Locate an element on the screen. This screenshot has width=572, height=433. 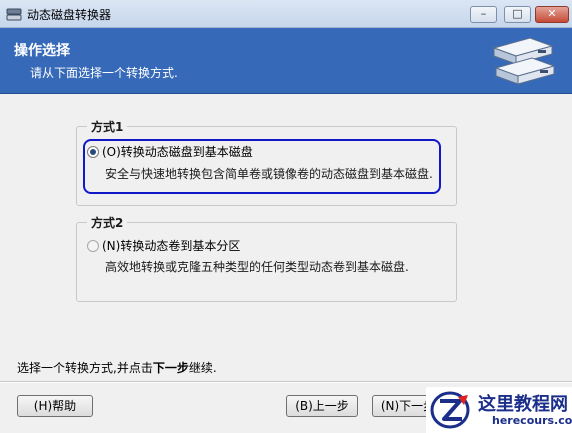
back-button: (B)上一步 is located at coordinates (322, 406).